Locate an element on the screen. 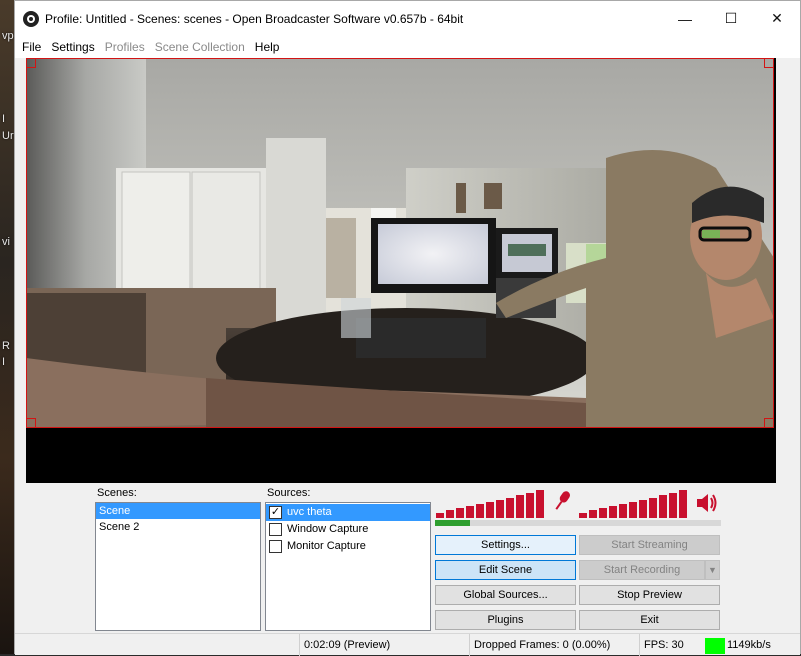 The image size is (801, 656). desktop-text: R is located at coordinates (6, 346).